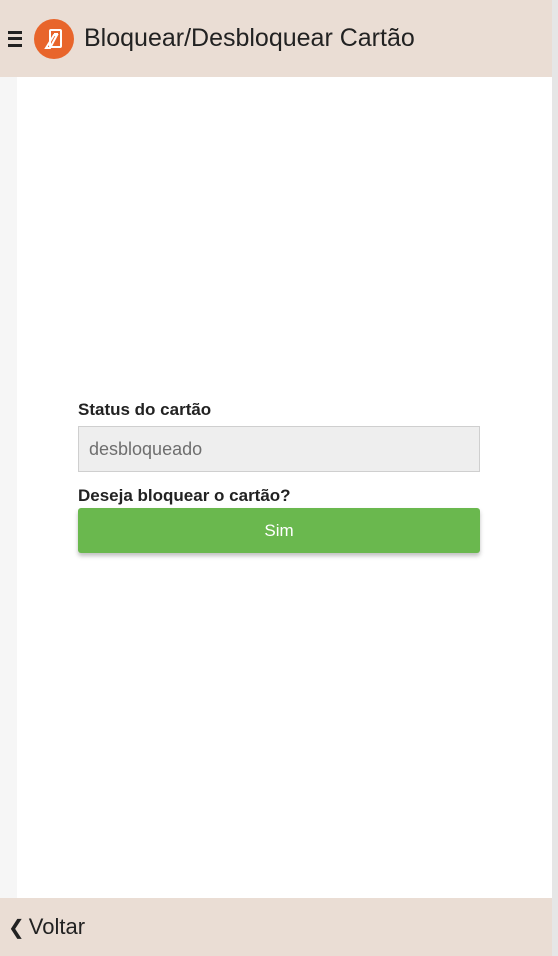 This screenshot has width=558, height=956. I want to click on confirm-block-button: Sim, so click(279, 530).